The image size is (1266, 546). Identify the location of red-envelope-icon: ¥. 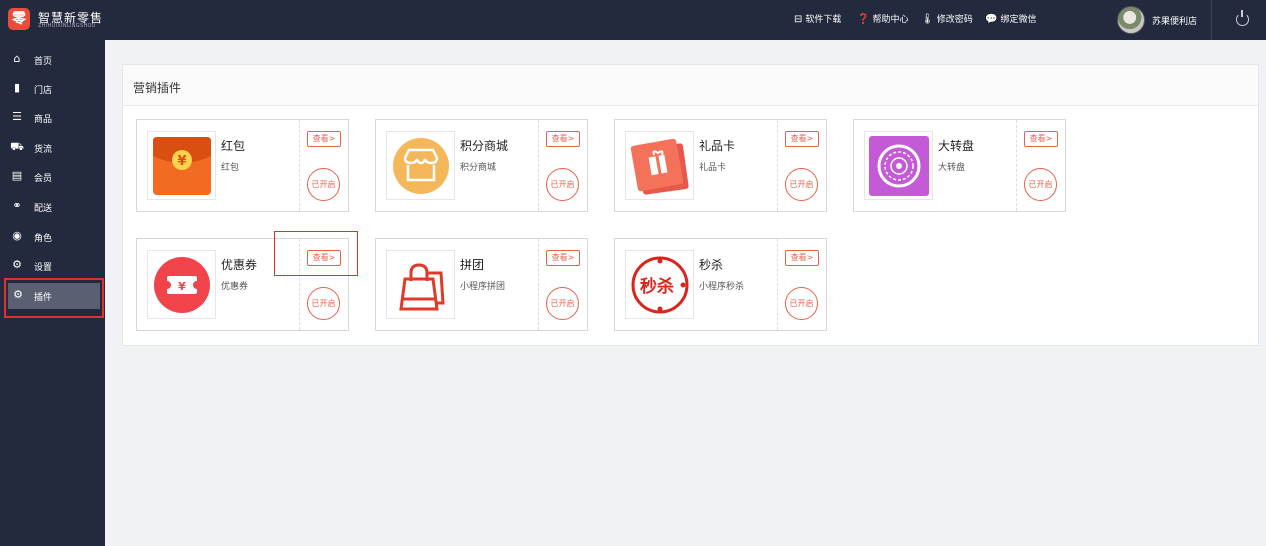
(181, 165).